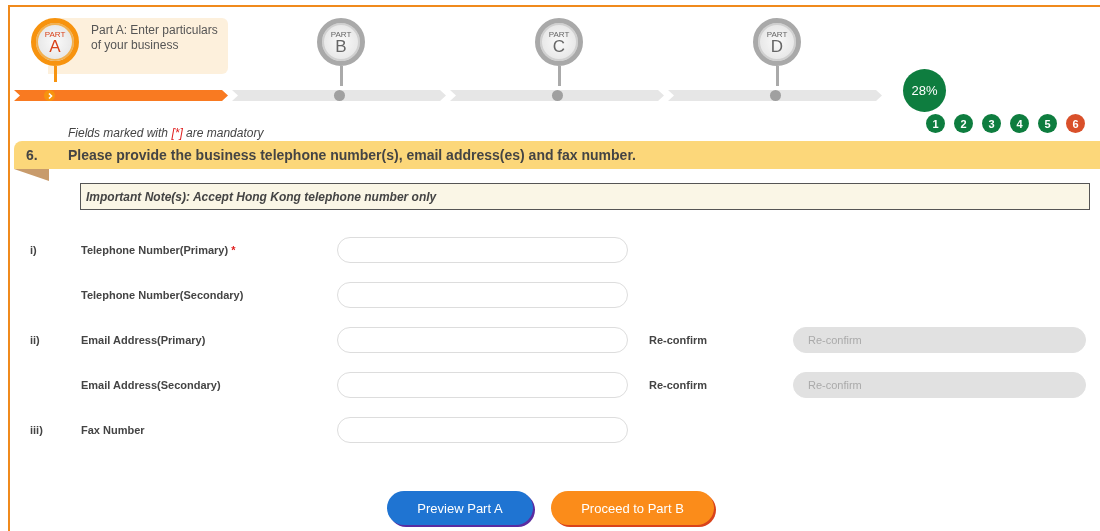 The width and height of the screenshot is (1100, 531). What do you see at coordinates (559, 42) in the screenshot?
I see `step-circle: PART C` at bounding box center [559, 42].